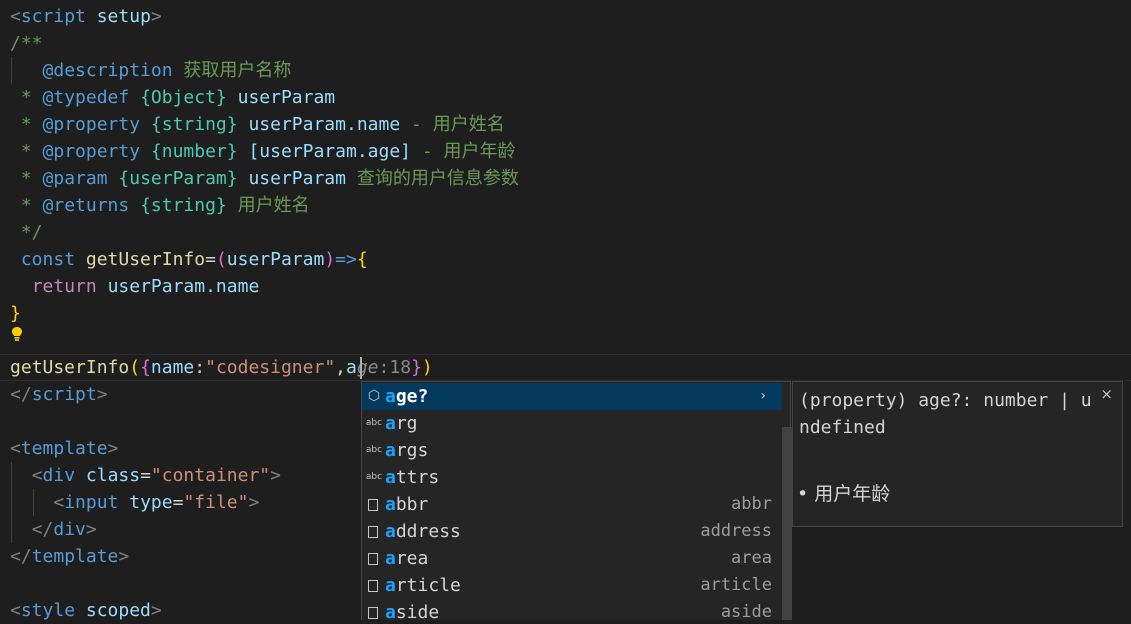 This screenshot has height=624, width=1131. I want to click on jsdoc-text: 查询的用户信息参数, so click(437, 178).